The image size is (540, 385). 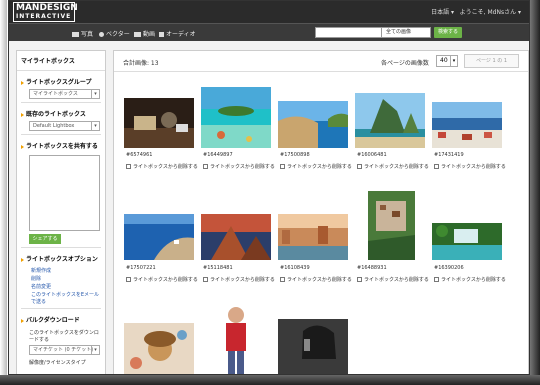 What do you see at coordinates (491, 61) in the screenshot?
I see `pagination: ページ 1 の 1` at bounding box center [491, 61].